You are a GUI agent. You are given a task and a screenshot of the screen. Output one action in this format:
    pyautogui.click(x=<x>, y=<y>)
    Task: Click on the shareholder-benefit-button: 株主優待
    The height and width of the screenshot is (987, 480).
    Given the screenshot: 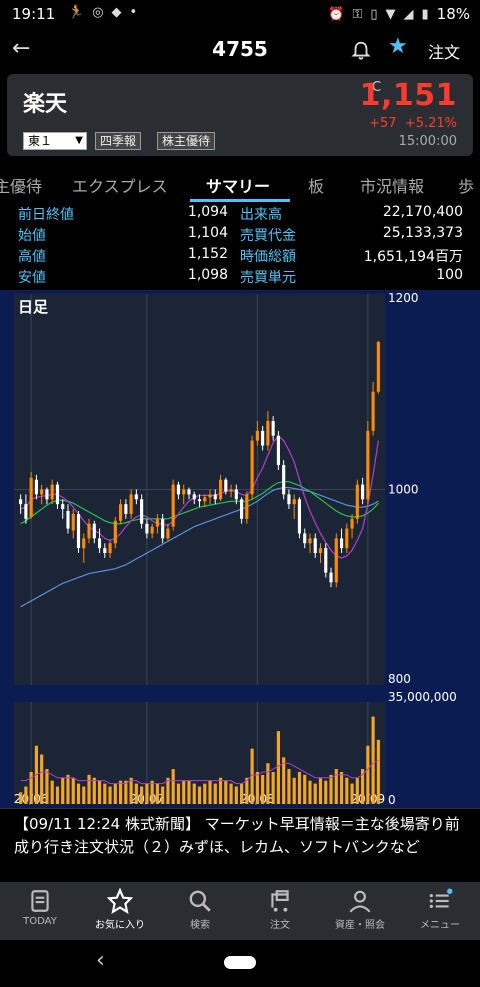 What is the action you would take?
    pyautogui.click(x=186, y=141)
    